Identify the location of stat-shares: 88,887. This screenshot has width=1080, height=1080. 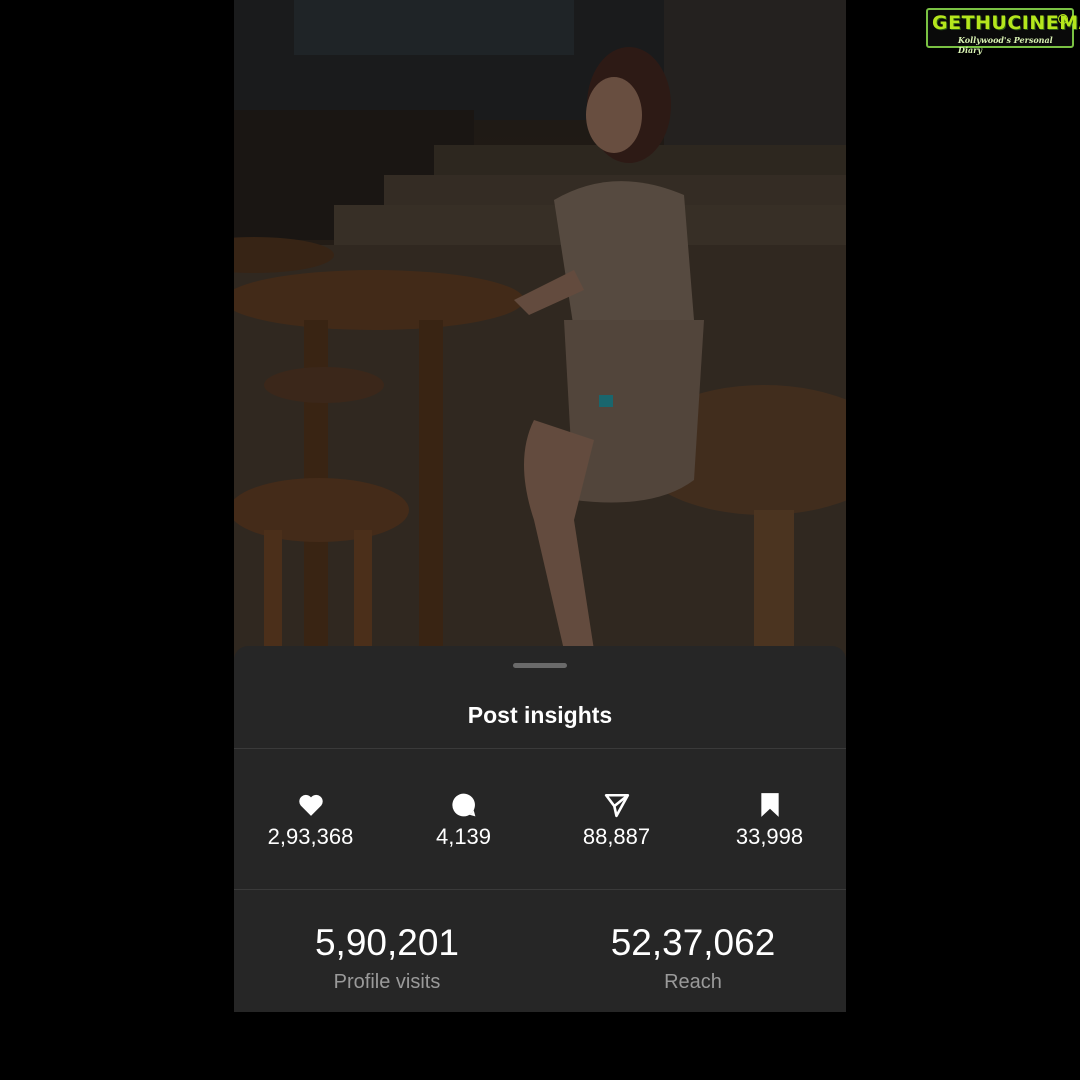
(616, 824).